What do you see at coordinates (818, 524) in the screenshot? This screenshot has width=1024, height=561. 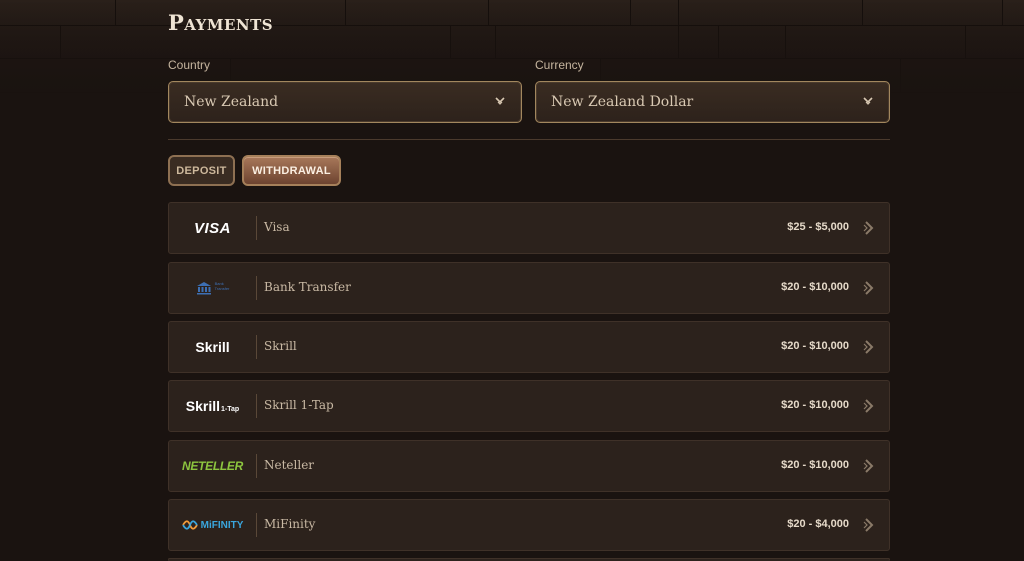 I see `method-range: $20 - $4,000` at bounding box center [818, 524].